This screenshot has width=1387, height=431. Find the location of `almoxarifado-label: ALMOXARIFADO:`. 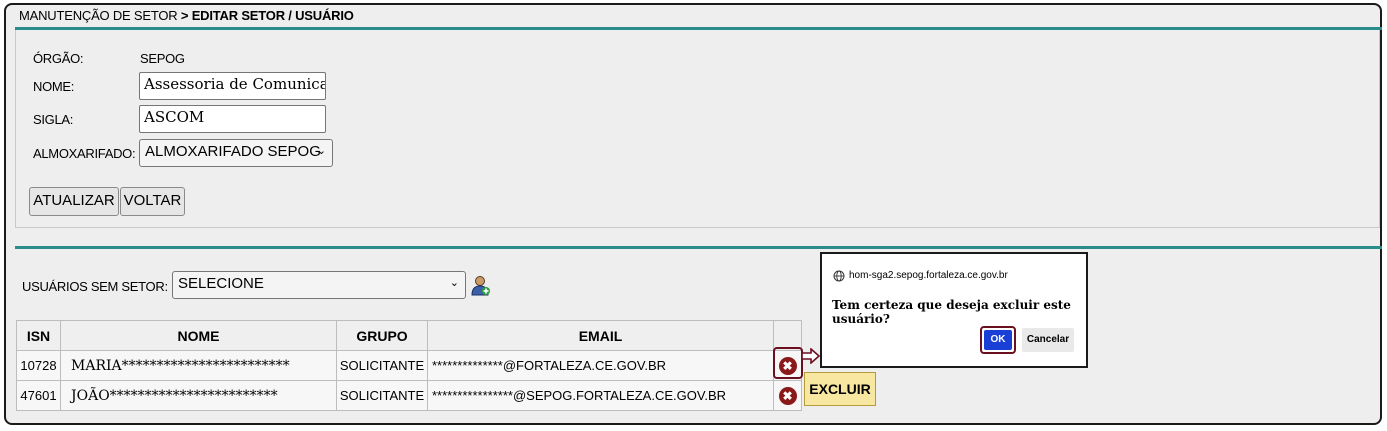

almoxarifado-label: ALMOXARIFADO: is located at coordinates (84, 153).